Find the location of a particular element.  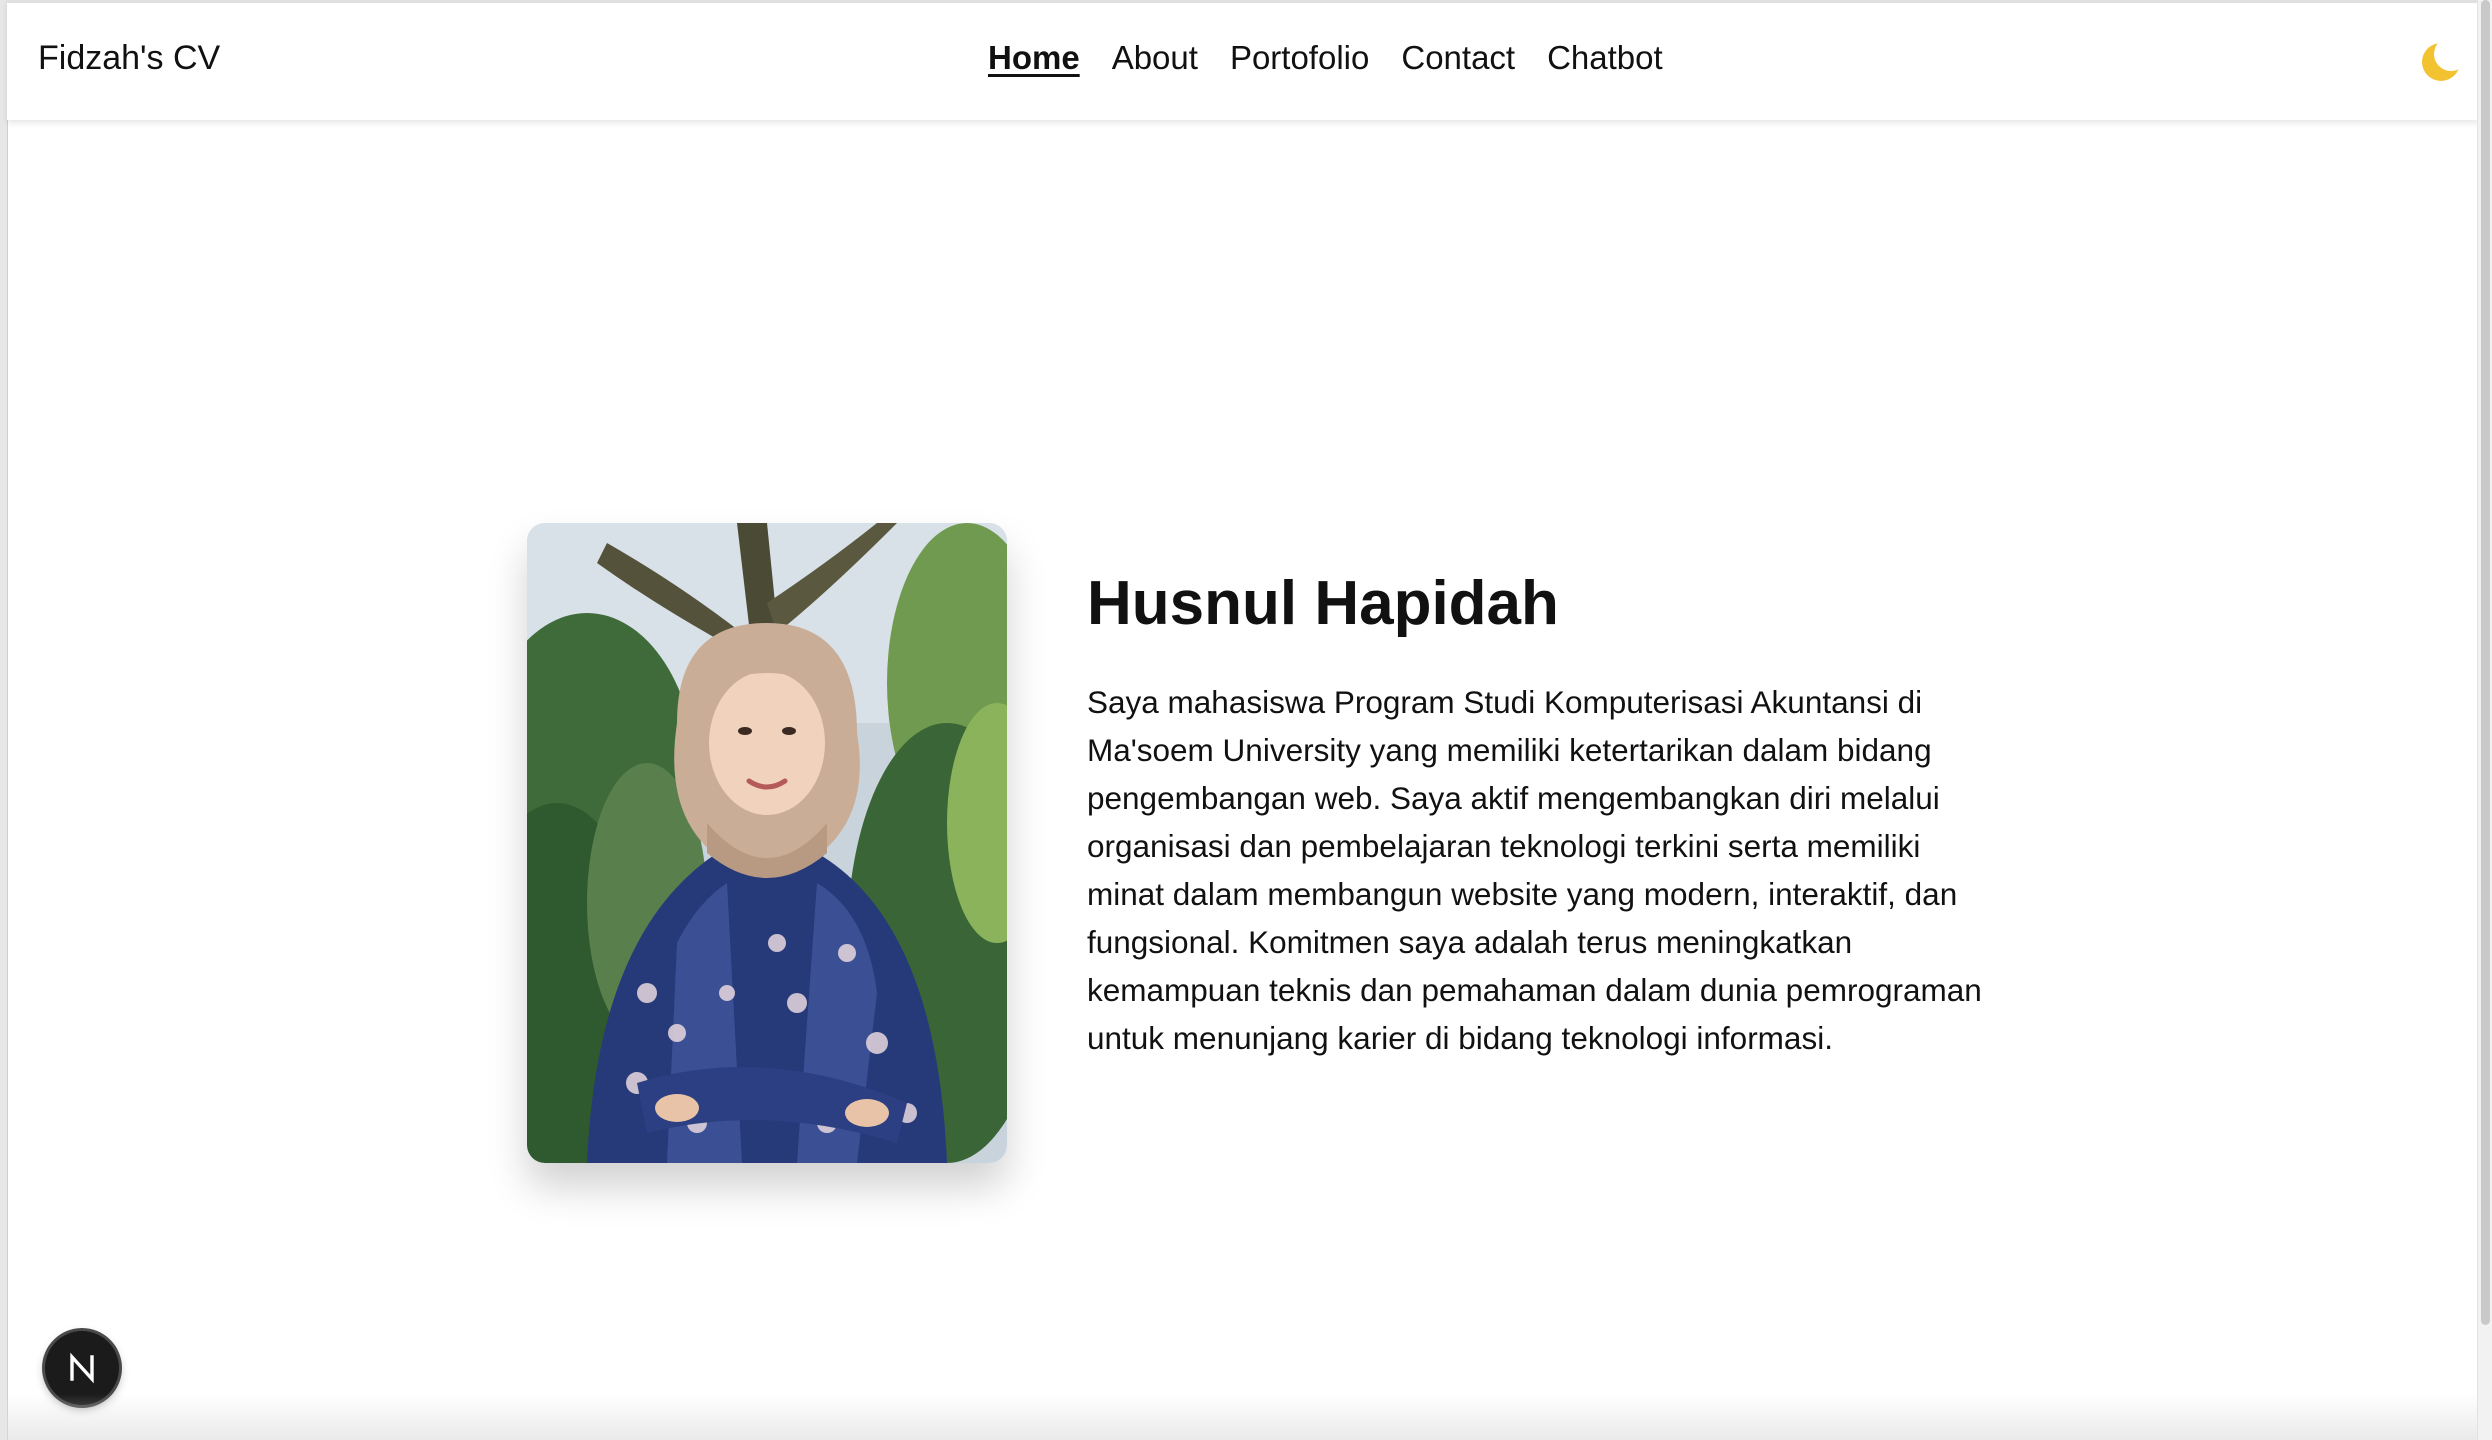

moon-icon is located at coordinates (2445, 59).